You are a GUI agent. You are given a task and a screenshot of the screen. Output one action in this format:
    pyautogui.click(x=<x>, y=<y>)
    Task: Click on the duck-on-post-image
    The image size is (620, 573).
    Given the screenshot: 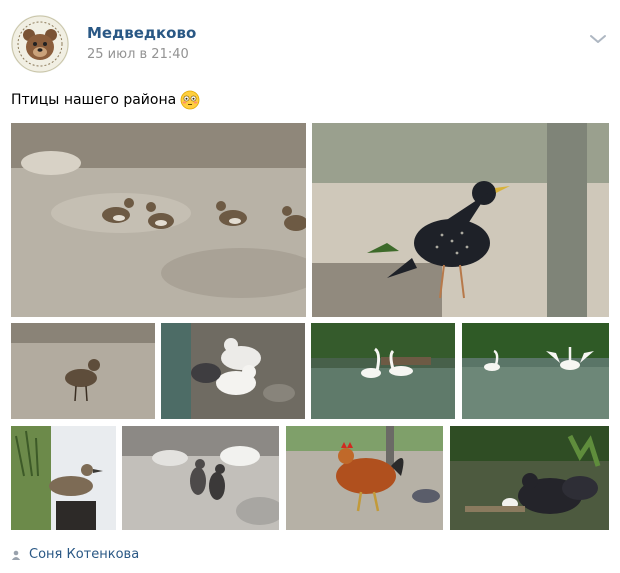 What is the action you would take?
    pyautogui.click(x=63, y=478)
    